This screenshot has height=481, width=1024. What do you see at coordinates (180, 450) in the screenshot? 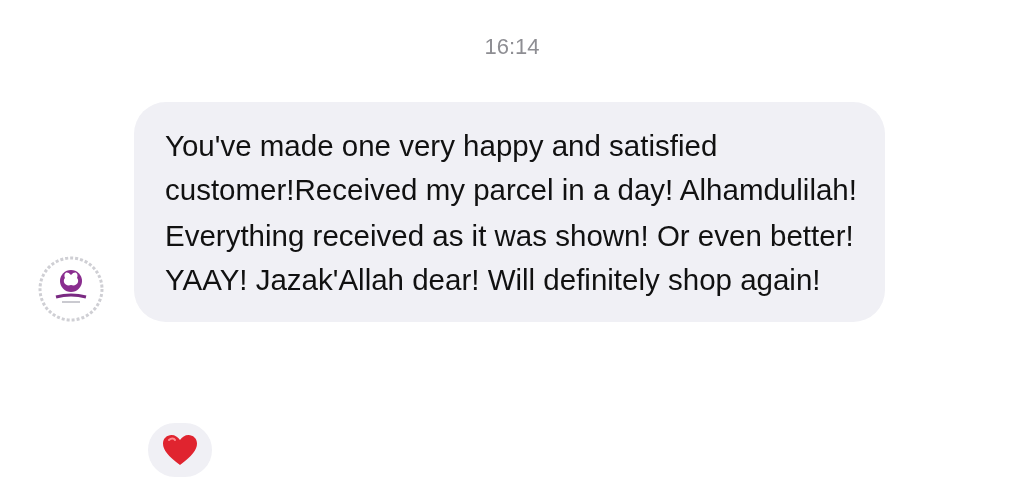
I see `heart-icon` at bounding box center [180, 450].